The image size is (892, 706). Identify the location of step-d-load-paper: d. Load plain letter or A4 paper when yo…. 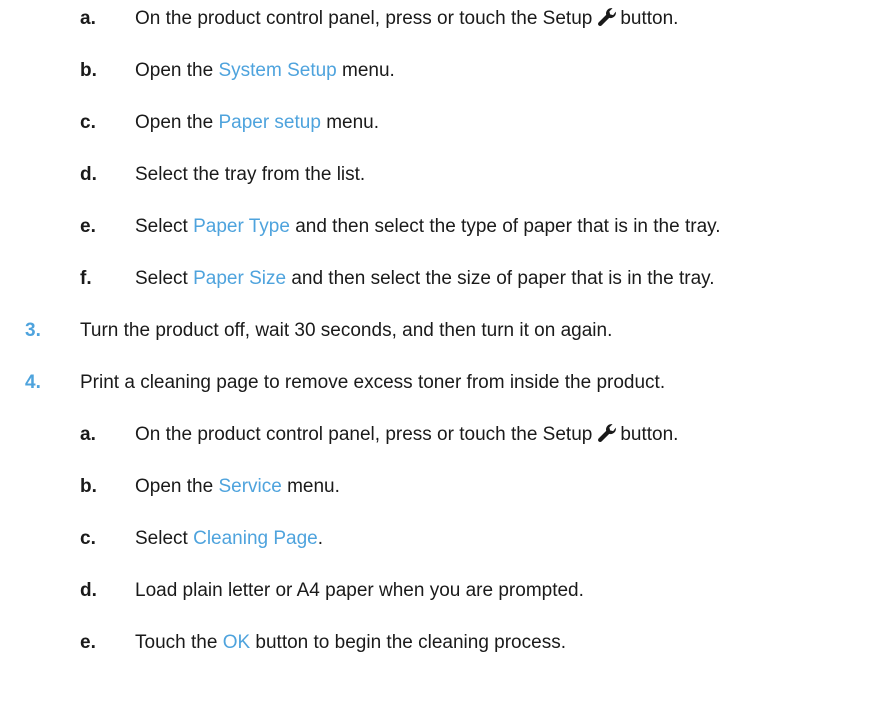
(480, 591).